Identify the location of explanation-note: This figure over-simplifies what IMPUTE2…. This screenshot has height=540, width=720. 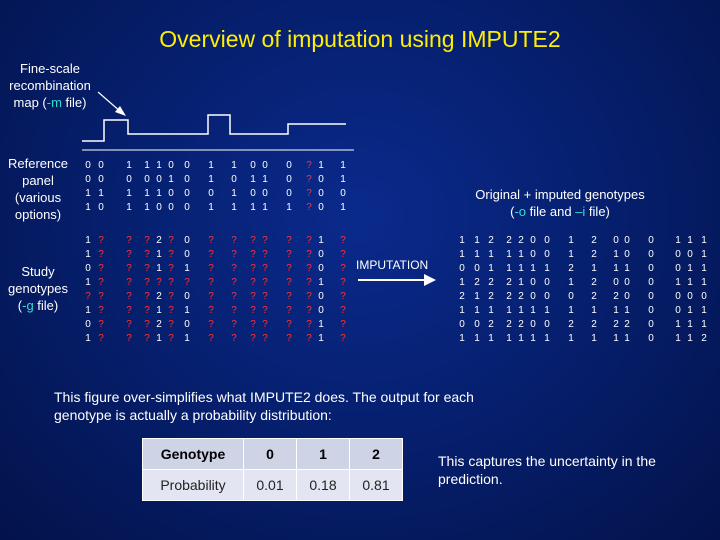
(264, 406).